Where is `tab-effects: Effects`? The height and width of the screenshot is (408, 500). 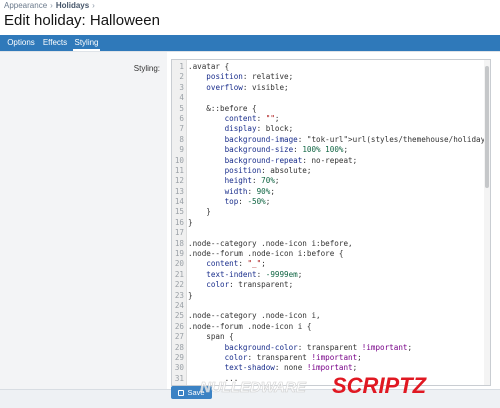 tab-effects: Effects is located at coordinates (55, 43).